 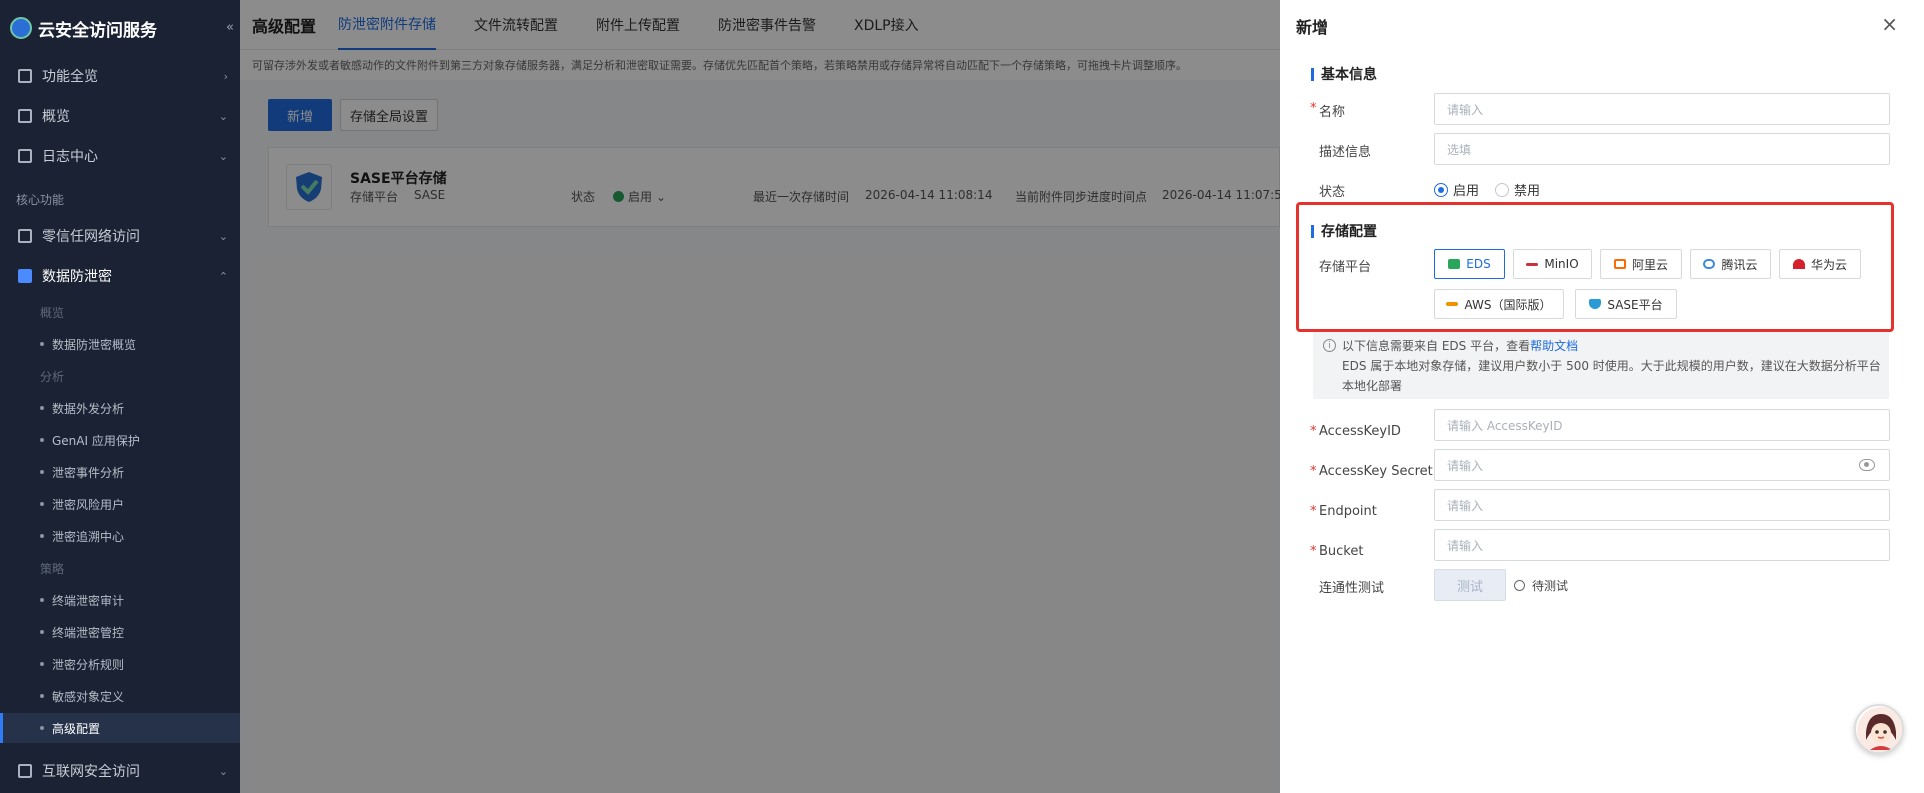 I want to click on status-disable-radio: 禁用, so click(x=1517, y=189).